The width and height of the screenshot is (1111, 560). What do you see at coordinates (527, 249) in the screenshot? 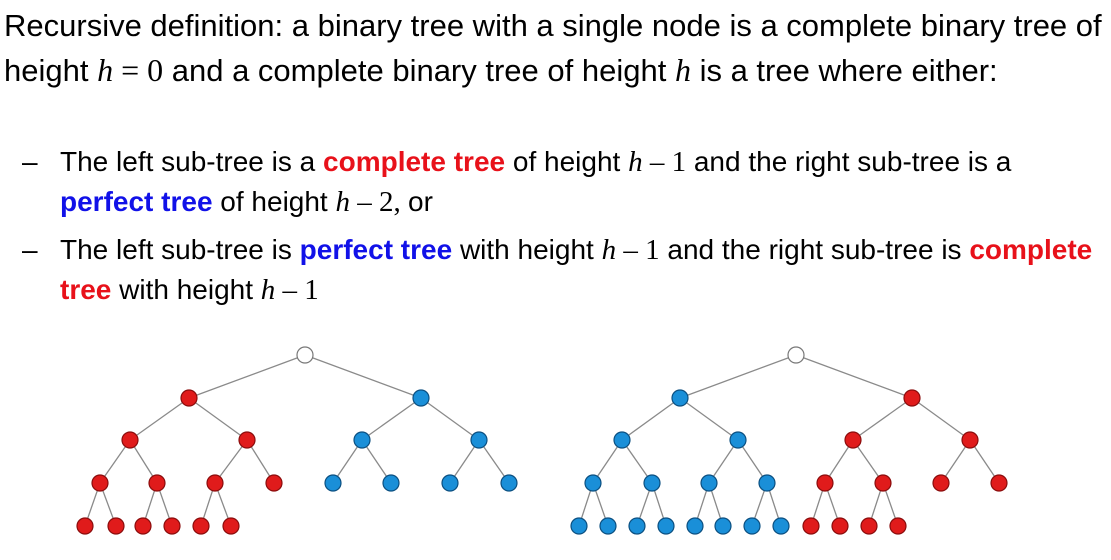
I see `bullet-2-text-2: with height` at bounding box center [527, 249].